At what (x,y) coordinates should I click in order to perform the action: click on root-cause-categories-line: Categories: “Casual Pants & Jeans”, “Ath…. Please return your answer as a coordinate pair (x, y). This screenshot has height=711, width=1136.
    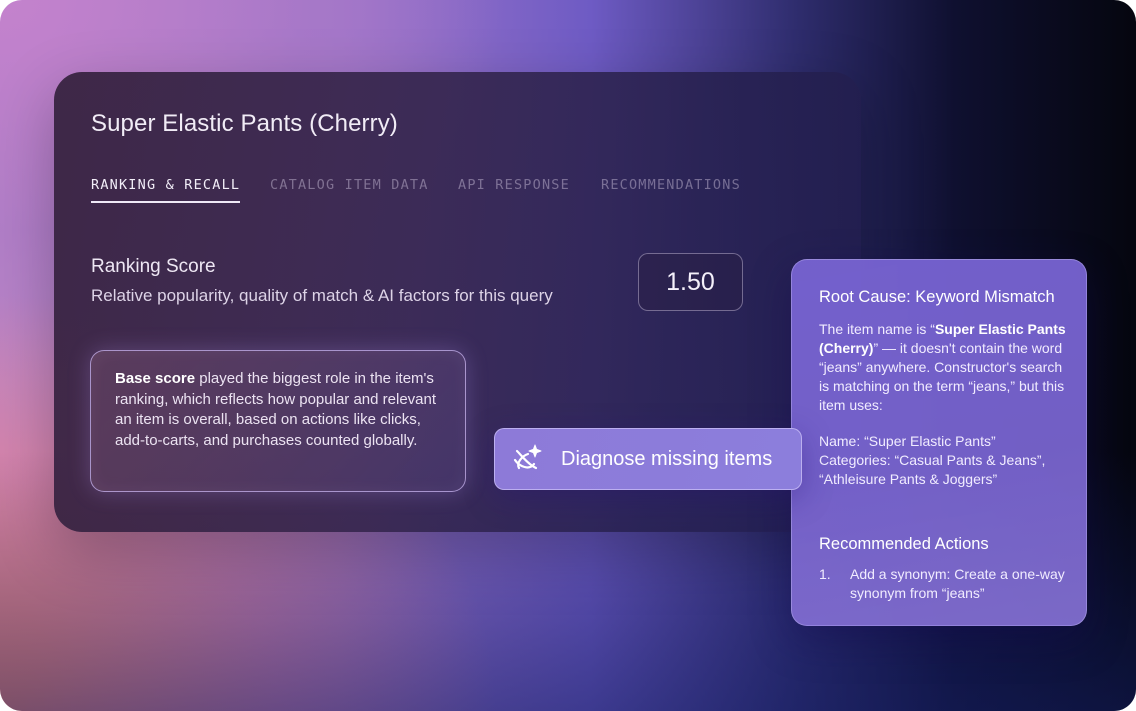
    Looking at the image, I should click on (932, 469).